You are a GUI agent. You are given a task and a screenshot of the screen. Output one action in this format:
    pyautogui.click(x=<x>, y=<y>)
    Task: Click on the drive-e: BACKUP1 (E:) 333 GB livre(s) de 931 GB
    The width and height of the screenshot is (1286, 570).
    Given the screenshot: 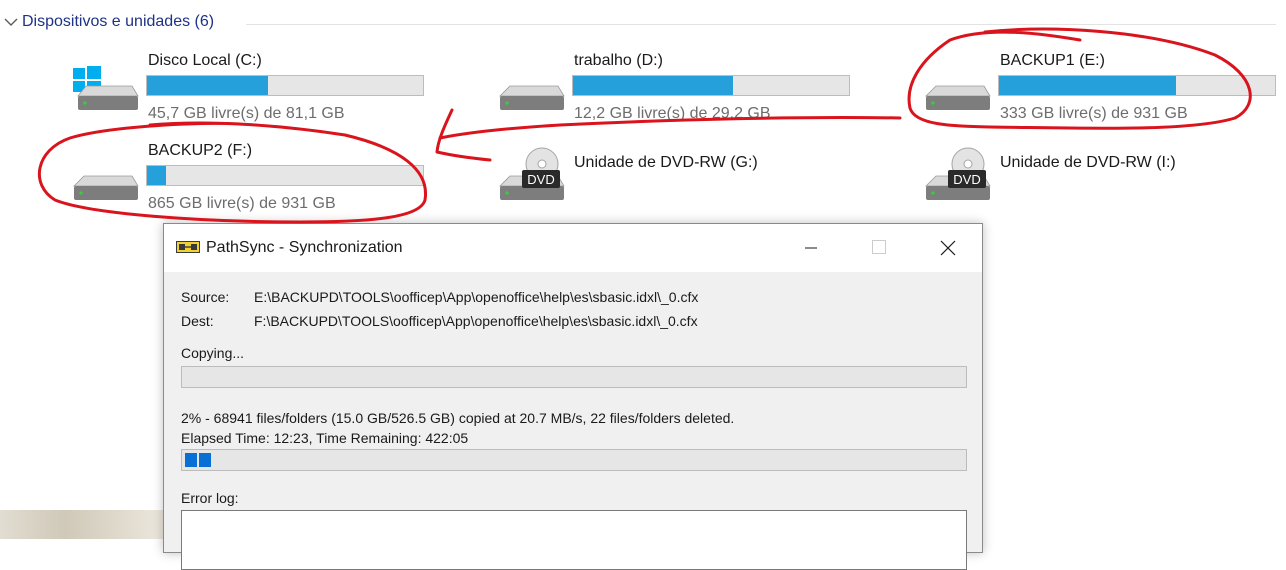 What is the action you would take?
    pyautogui.click(x=1102, y=90)
    